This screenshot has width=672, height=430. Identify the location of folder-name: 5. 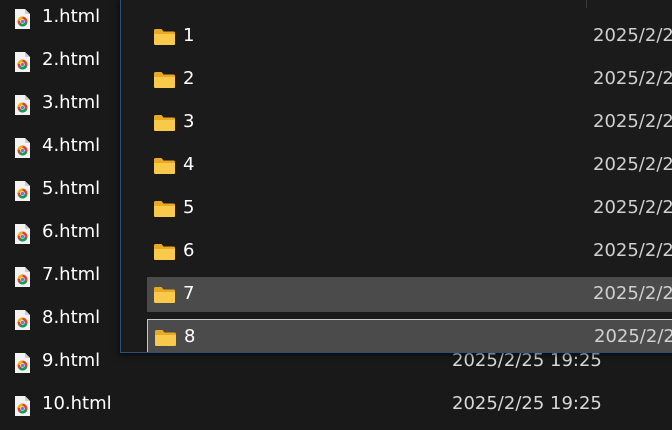
(189, 207).